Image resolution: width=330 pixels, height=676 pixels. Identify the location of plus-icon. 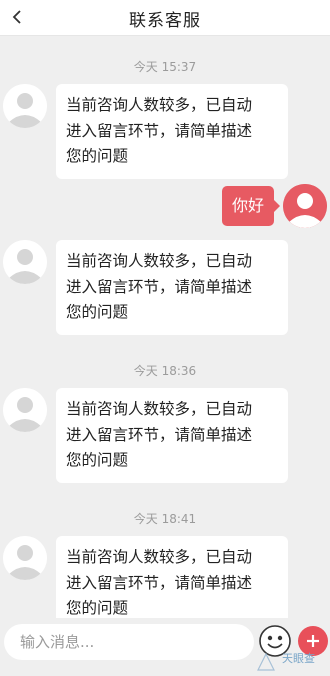
(313, 641).